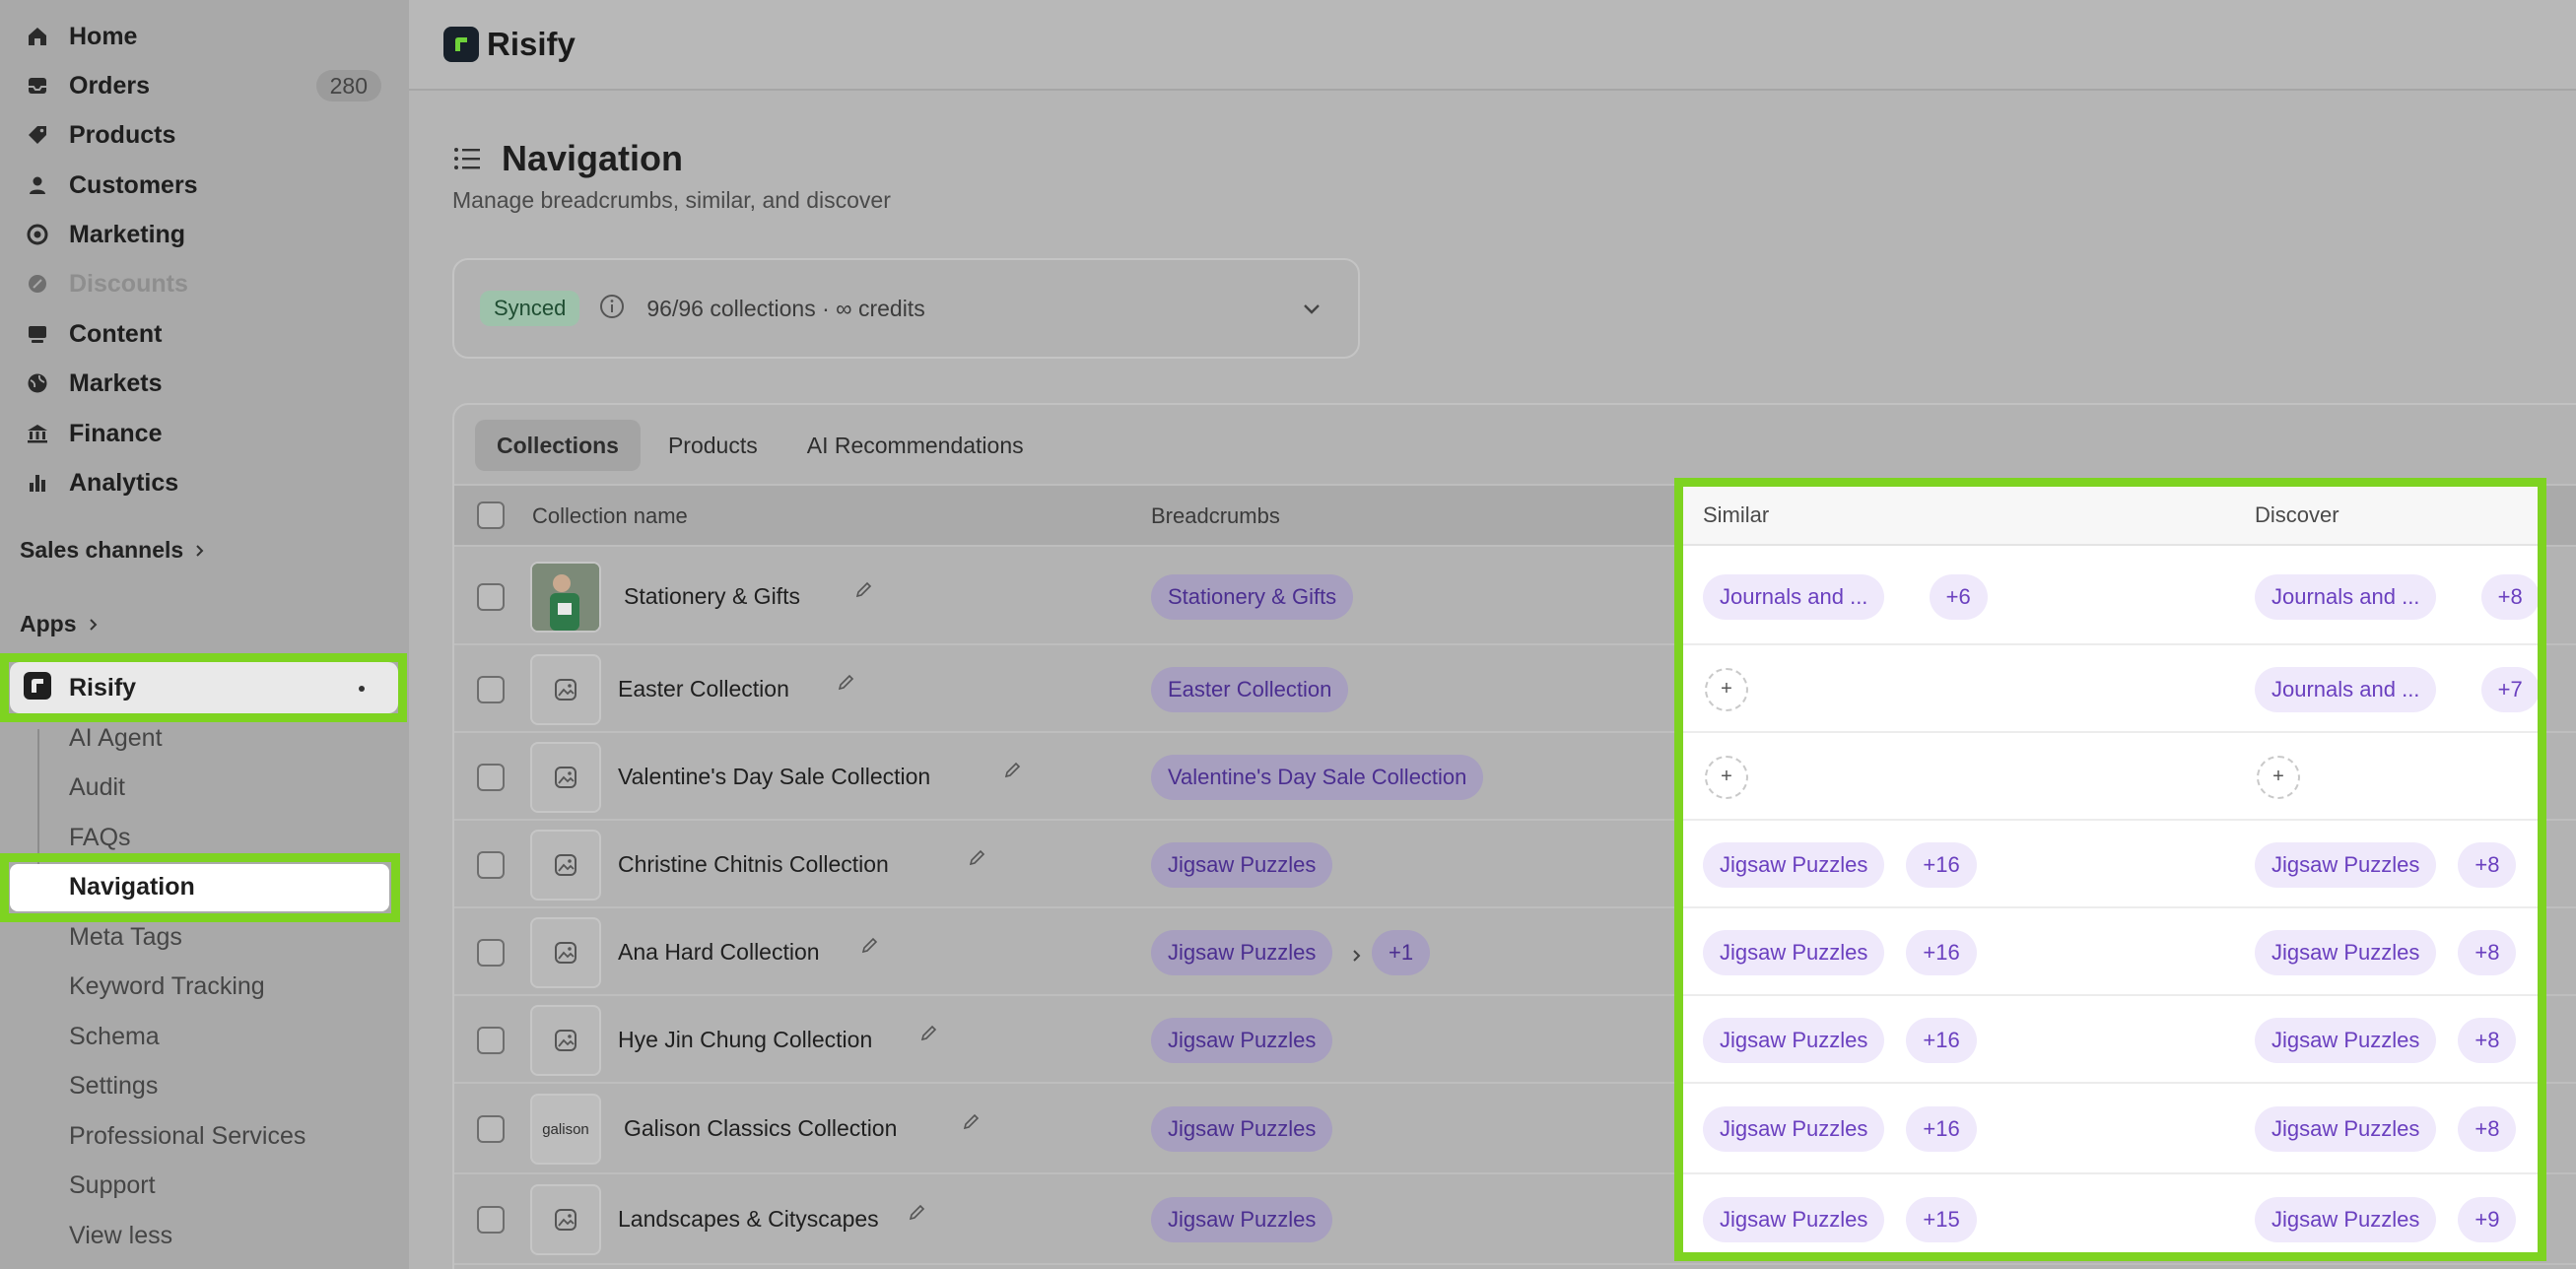 The height and width of the screenshot is (1269, 2576). What do you see at coordinates (112, 1185) in the screenshot?
I see `sub-item-support: Support` at bounding box center [112, 1185].